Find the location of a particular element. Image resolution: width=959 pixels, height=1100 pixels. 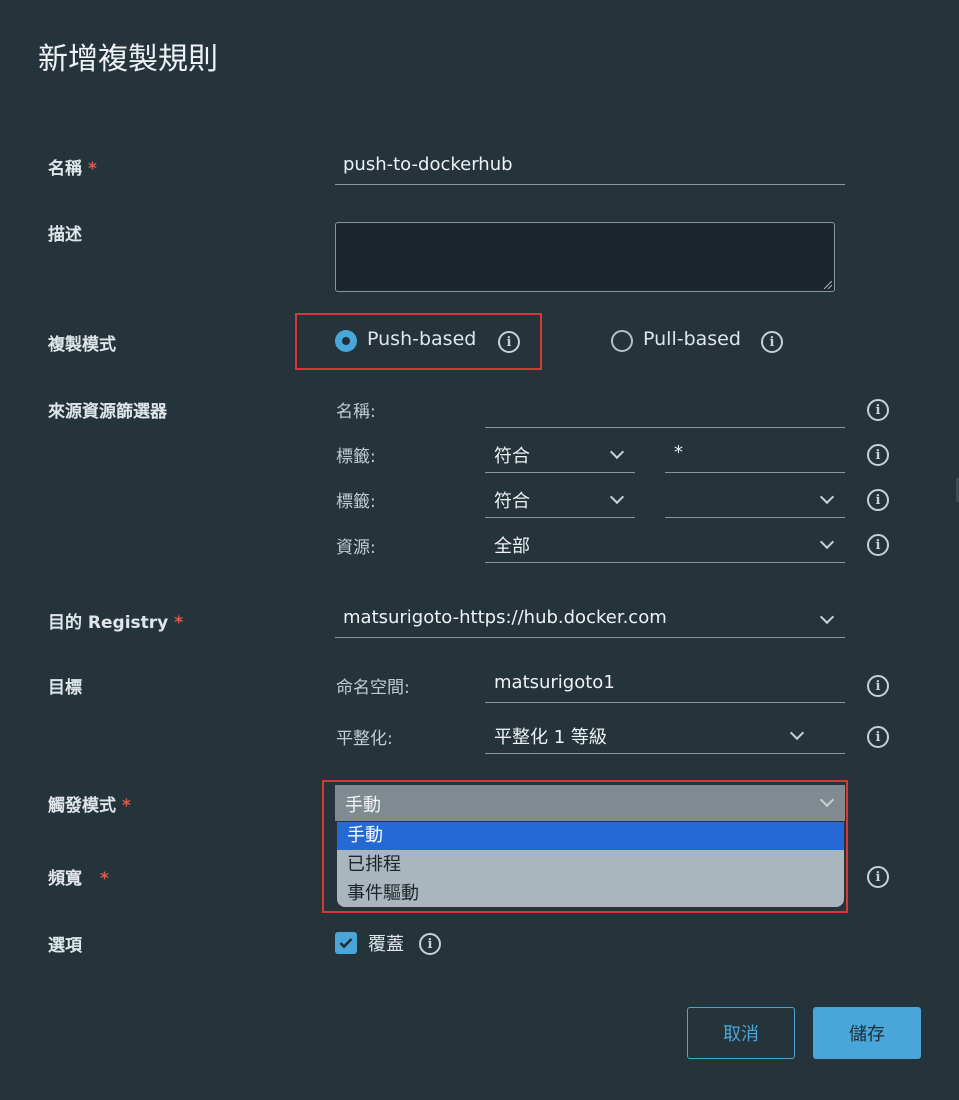

trigger-mode-label: 觸發模式 * is located at coordinates (89, 803).